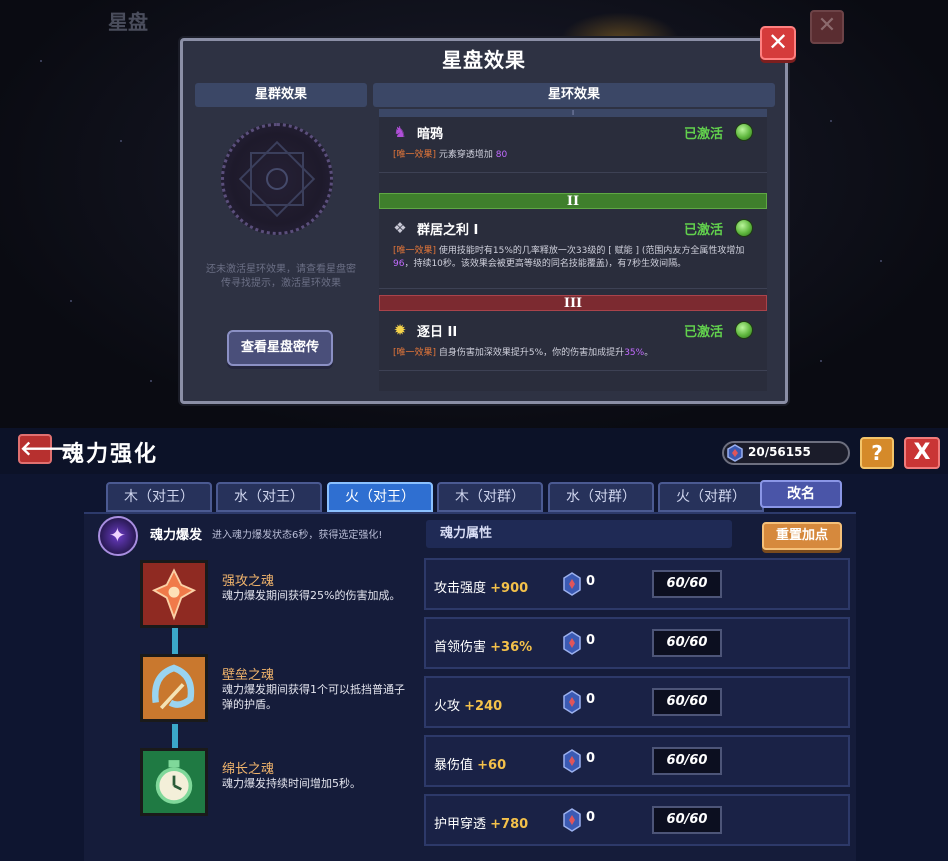 The height and width of the screenshot is (861, 948). I want to click on tier-divider: II, so click(573, 201).